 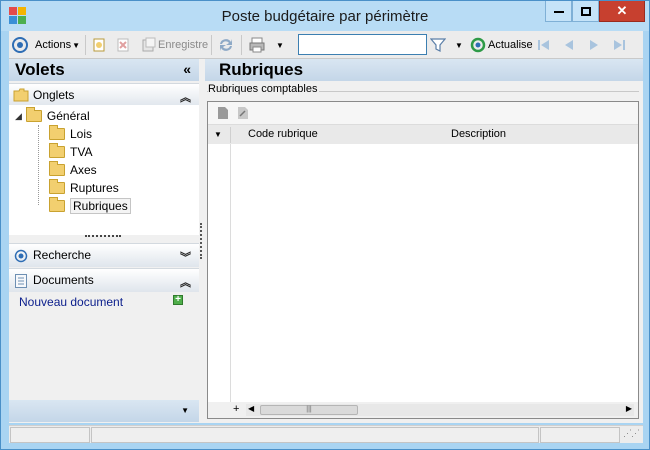 What do you see at coordinates (103, 238) in the screenshot?
I see `splitter-grip` at bounding box center [103, 238].